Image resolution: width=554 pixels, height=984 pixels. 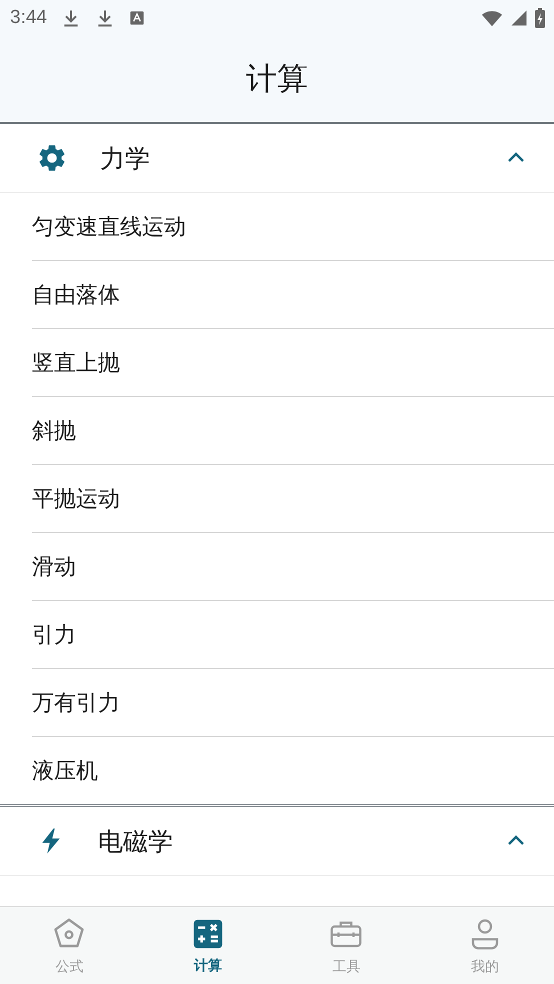 I want to click on section-header: 力学, so click(x=277, y=158).